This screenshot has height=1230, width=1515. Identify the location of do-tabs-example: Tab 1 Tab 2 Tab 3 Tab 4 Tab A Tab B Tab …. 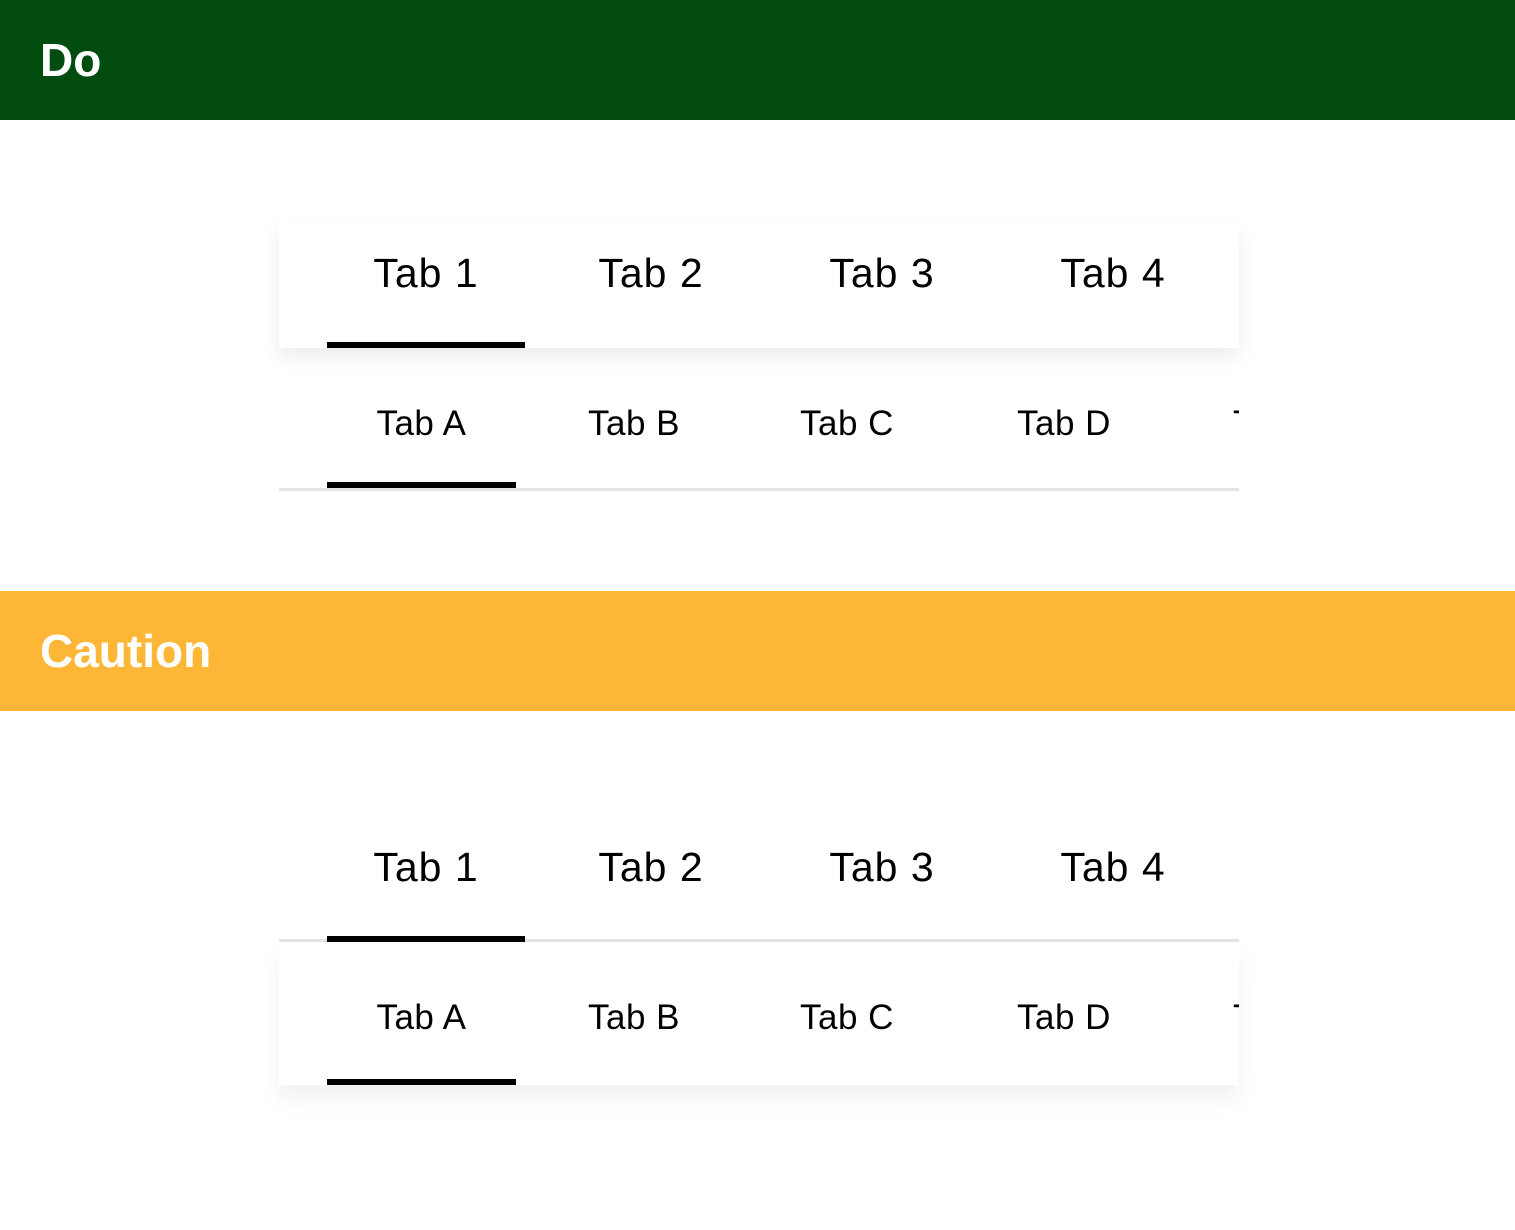
(759, 355).